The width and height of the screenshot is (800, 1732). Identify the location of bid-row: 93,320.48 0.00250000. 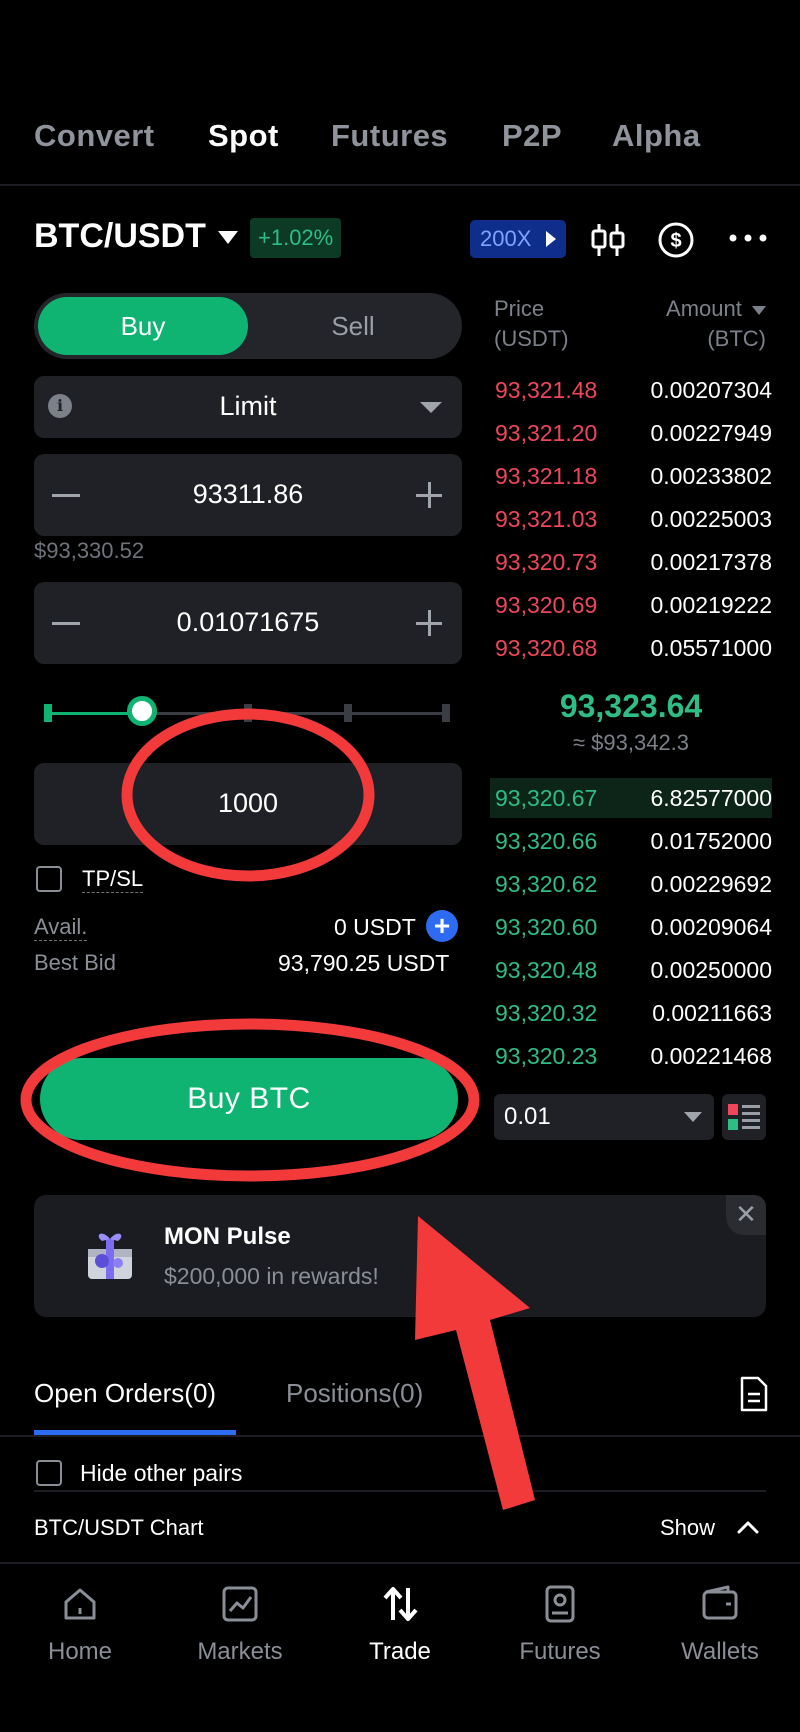
(631, 970).